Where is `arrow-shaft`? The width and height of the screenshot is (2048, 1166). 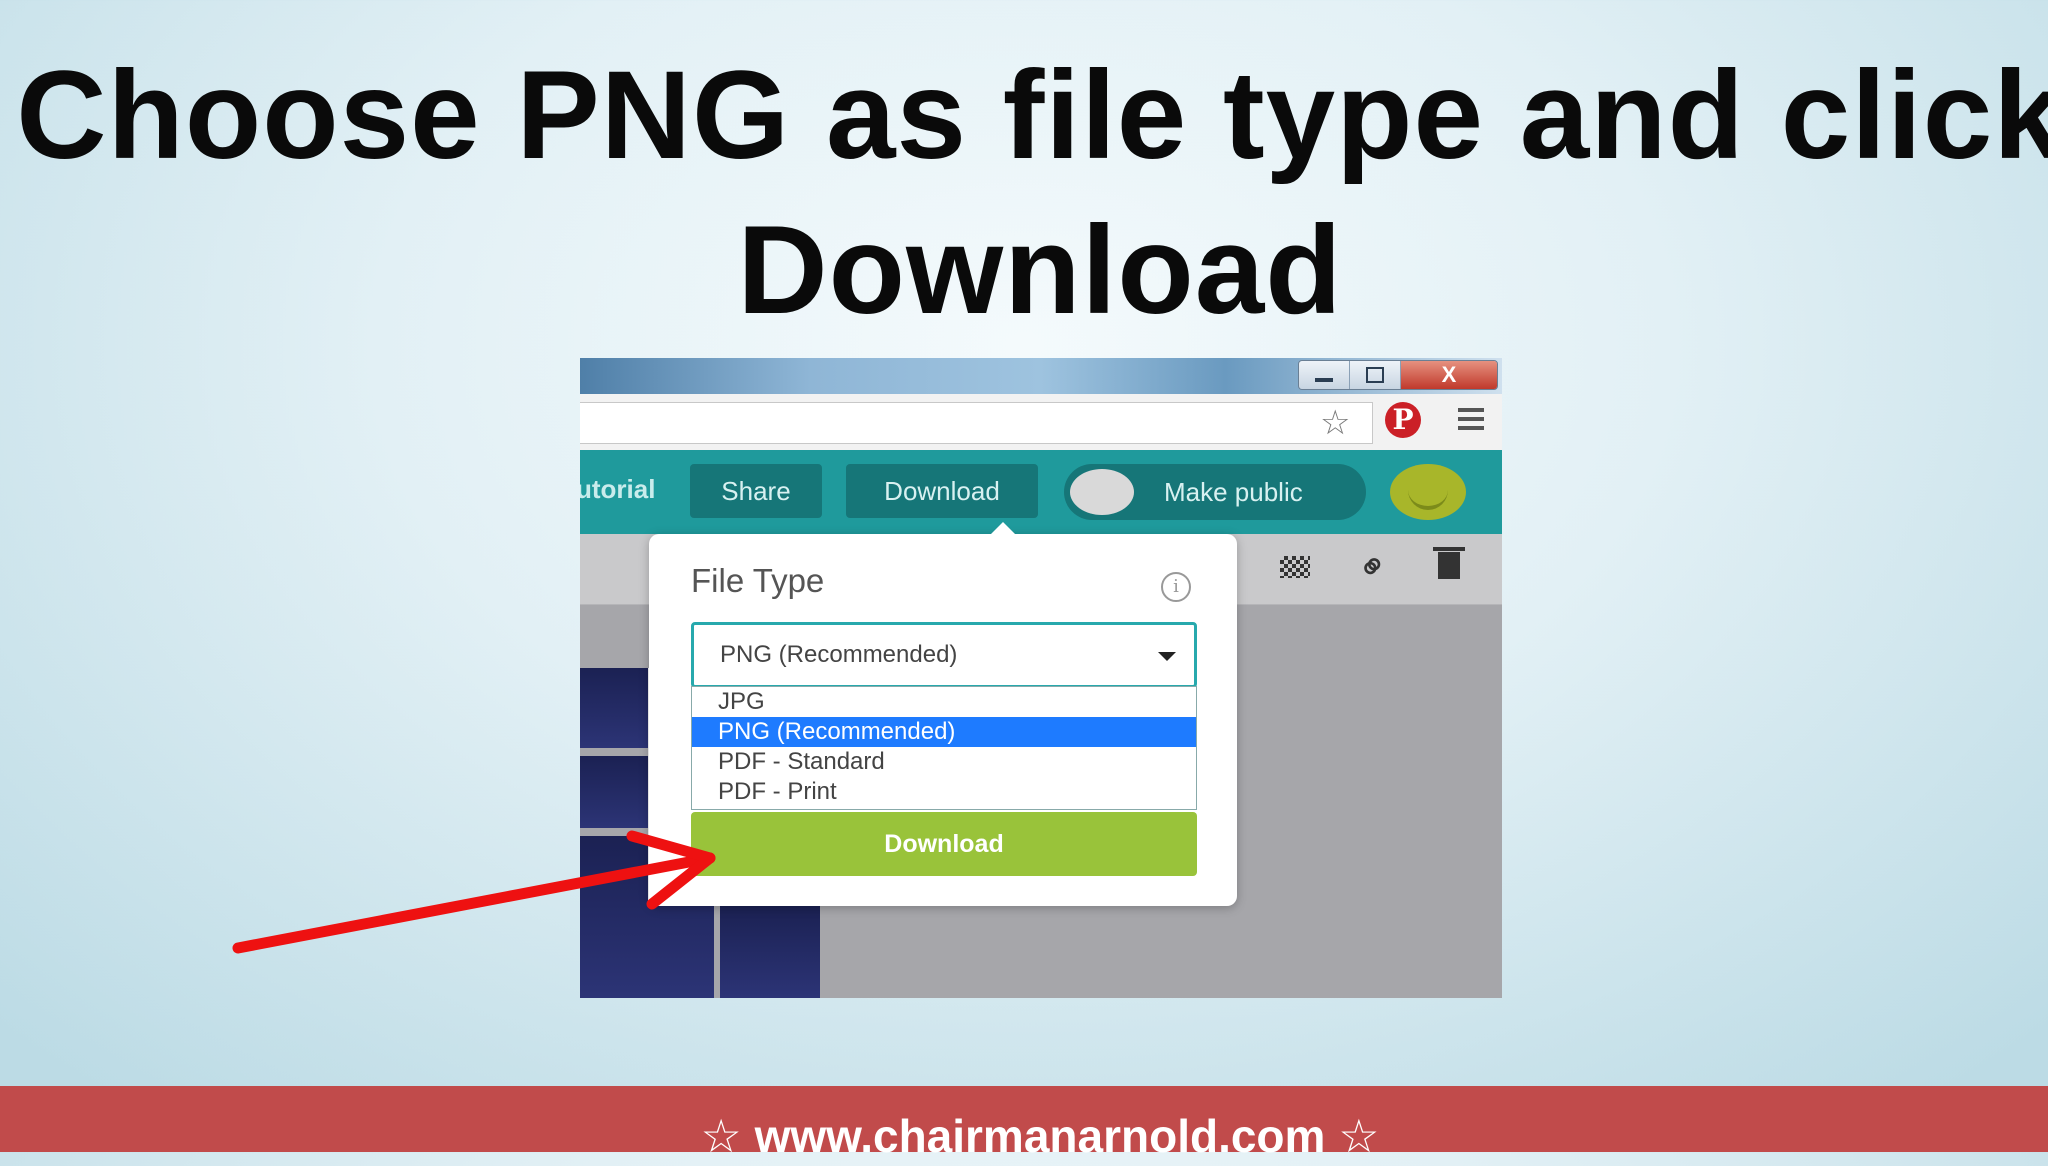 arrow-shaft is located at coordinates (474, 903).